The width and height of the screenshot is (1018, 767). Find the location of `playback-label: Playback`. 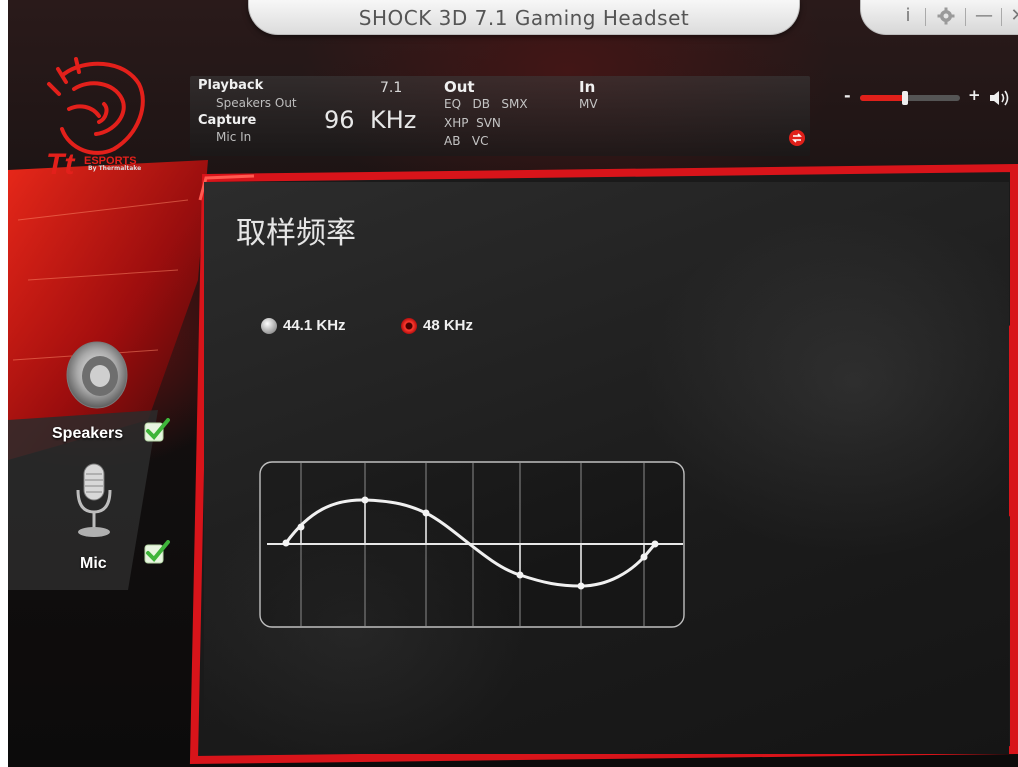

playback-label: Playback is located at coordinates (231, 85).